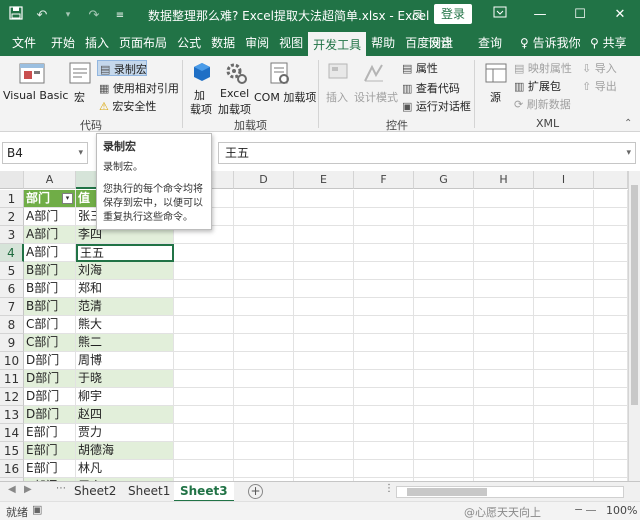 The height and width of the screenshot is (520, 640). What do you see at coordinates (550, 43) in the screenshot?
I see `tell-me-box: ♀ 告诉我你` at bounding box center [550, 43].